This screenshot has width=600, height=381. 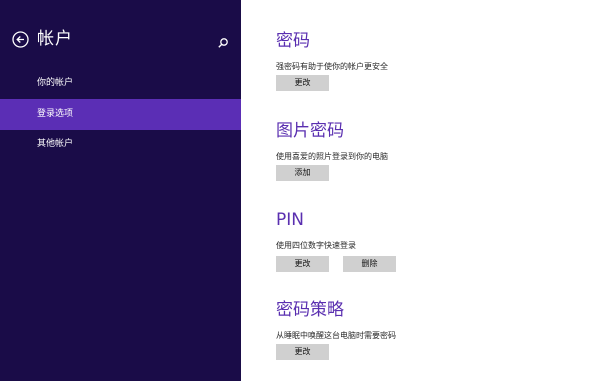 What do you see at coordinates (293, 41) in the screenshot?
I see `password-title: 密码` at bounding box center [293, 41].